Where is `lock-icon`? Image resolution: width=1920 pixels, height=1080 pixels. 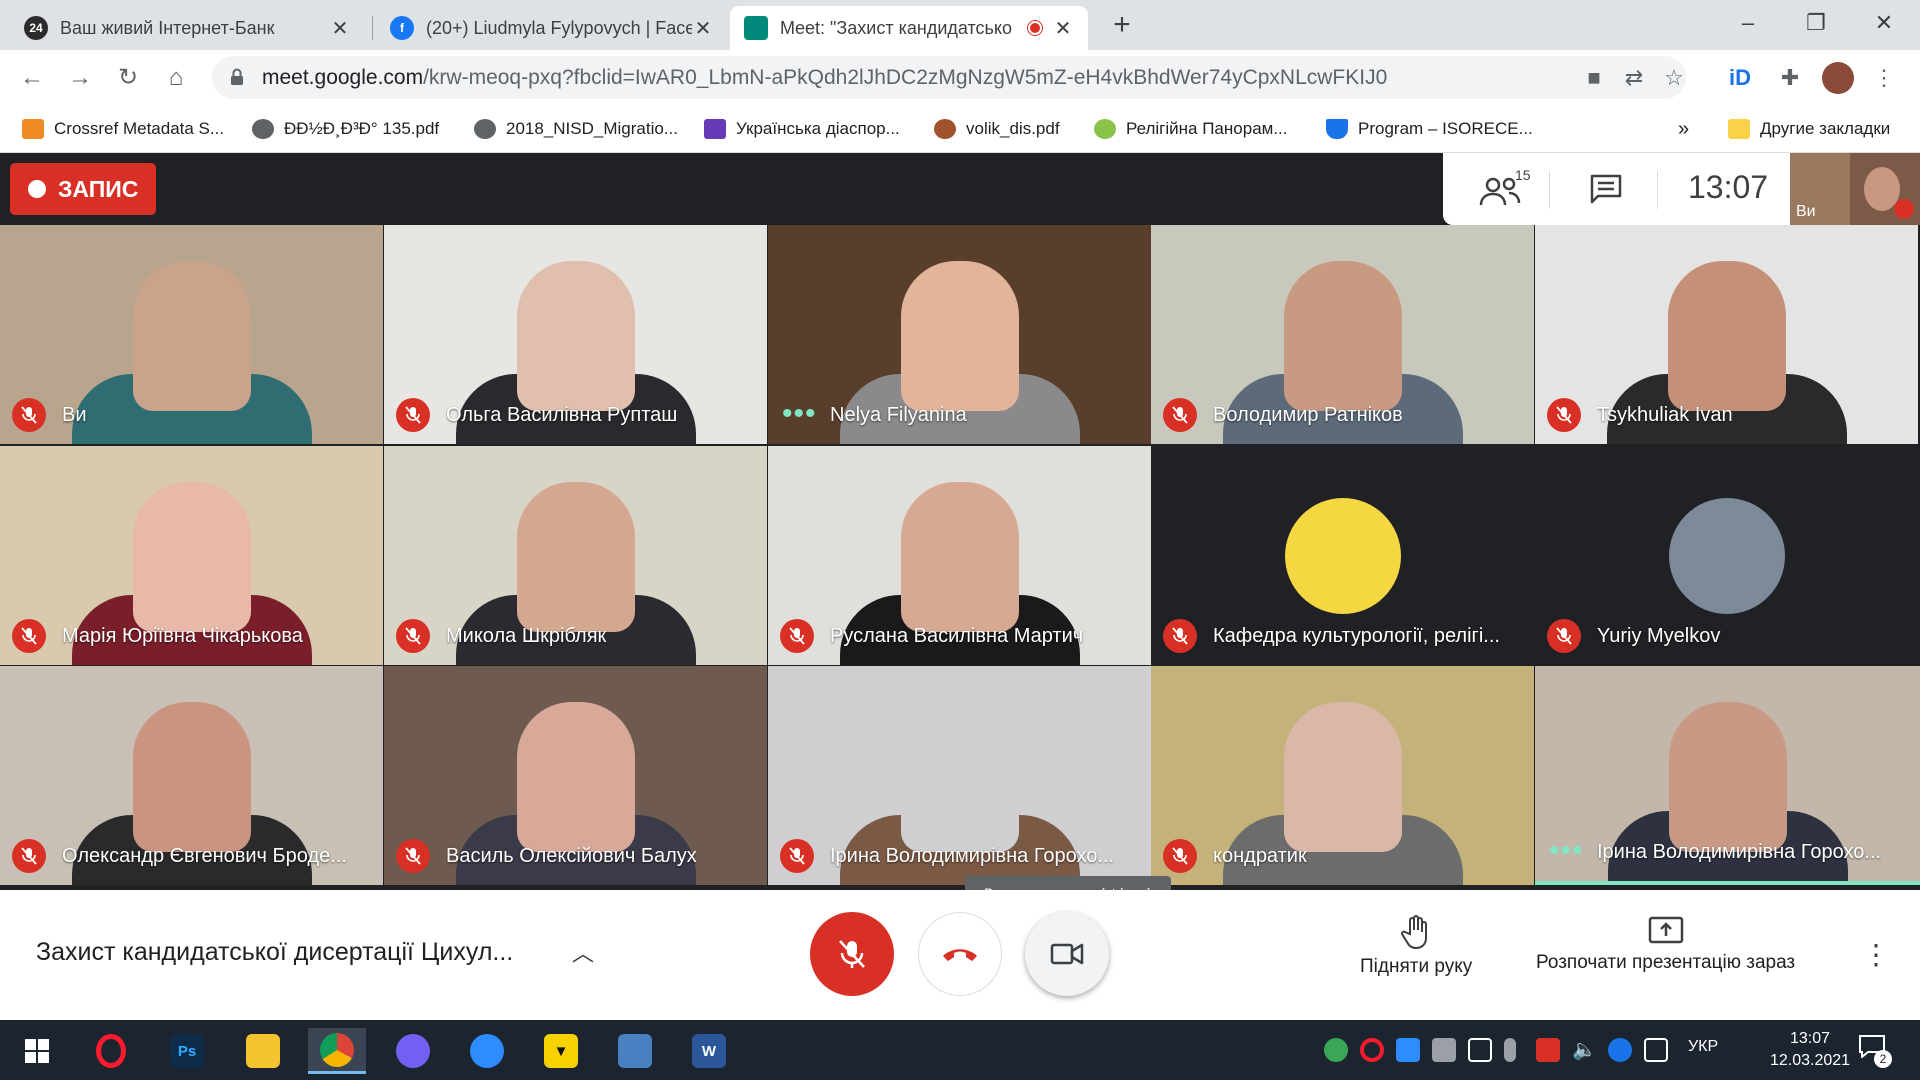 lock-icon is located at coordinates (237, 77).